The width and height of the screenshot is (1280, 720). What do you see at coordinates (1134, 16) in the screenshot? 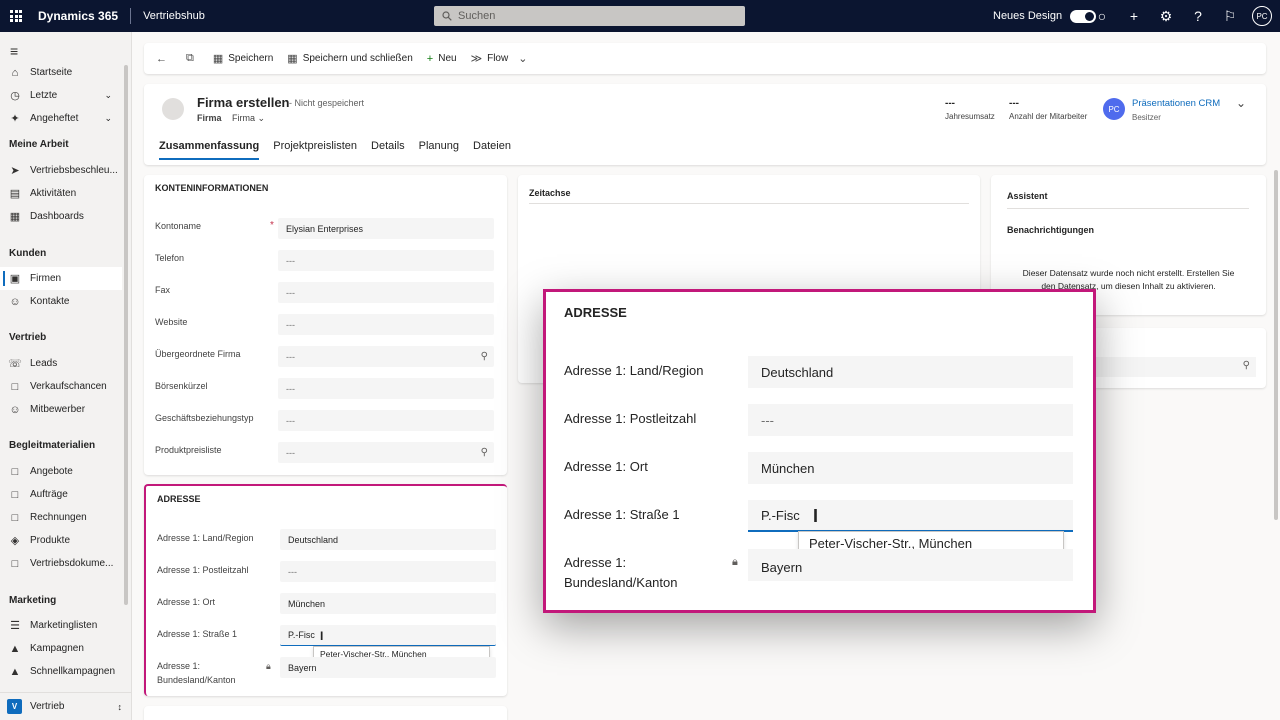
I see `plus-icon: +` at bounding box center [1134, 16].